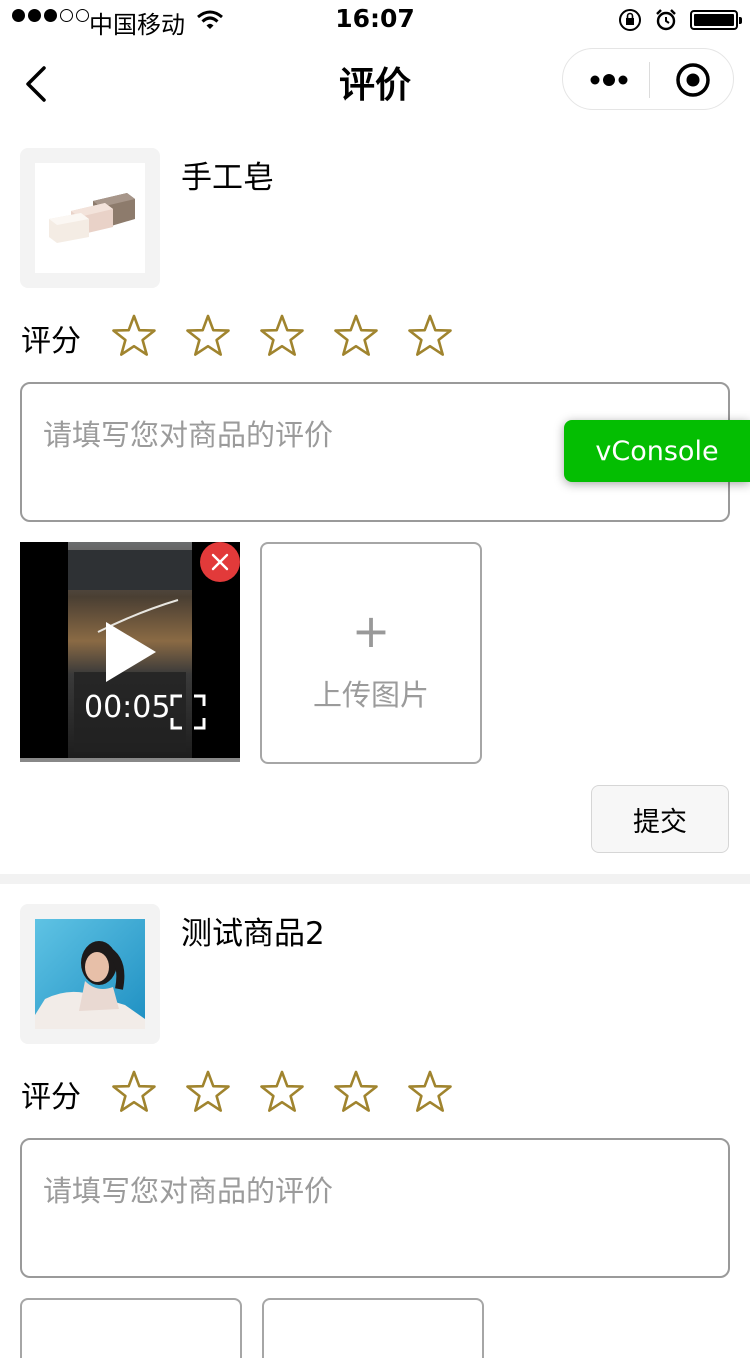 The image size is (750, 1358). I want to click on mini-program-capsule, so click(648, 79).